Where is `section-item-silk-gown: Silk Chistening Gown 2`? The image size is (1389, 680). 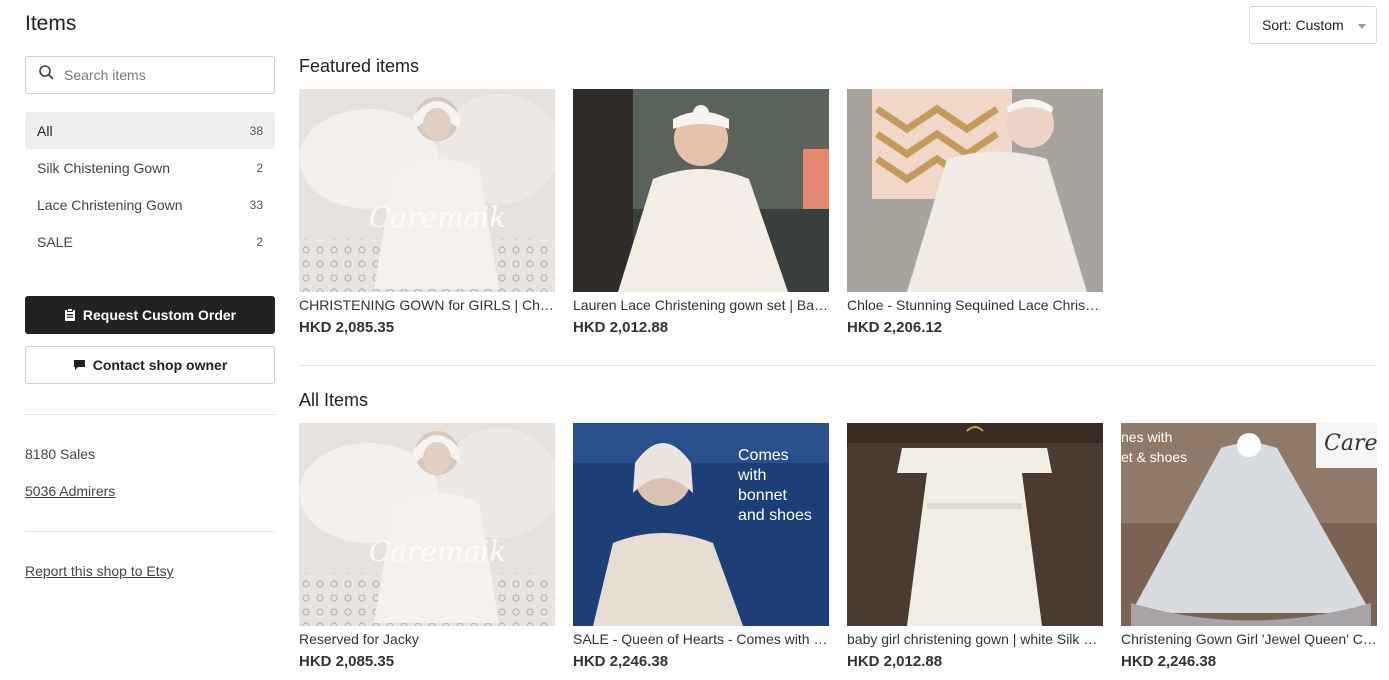
section-item-silk-gown: Silk Chistening Gown 2 is located at coordinates (150, 167).